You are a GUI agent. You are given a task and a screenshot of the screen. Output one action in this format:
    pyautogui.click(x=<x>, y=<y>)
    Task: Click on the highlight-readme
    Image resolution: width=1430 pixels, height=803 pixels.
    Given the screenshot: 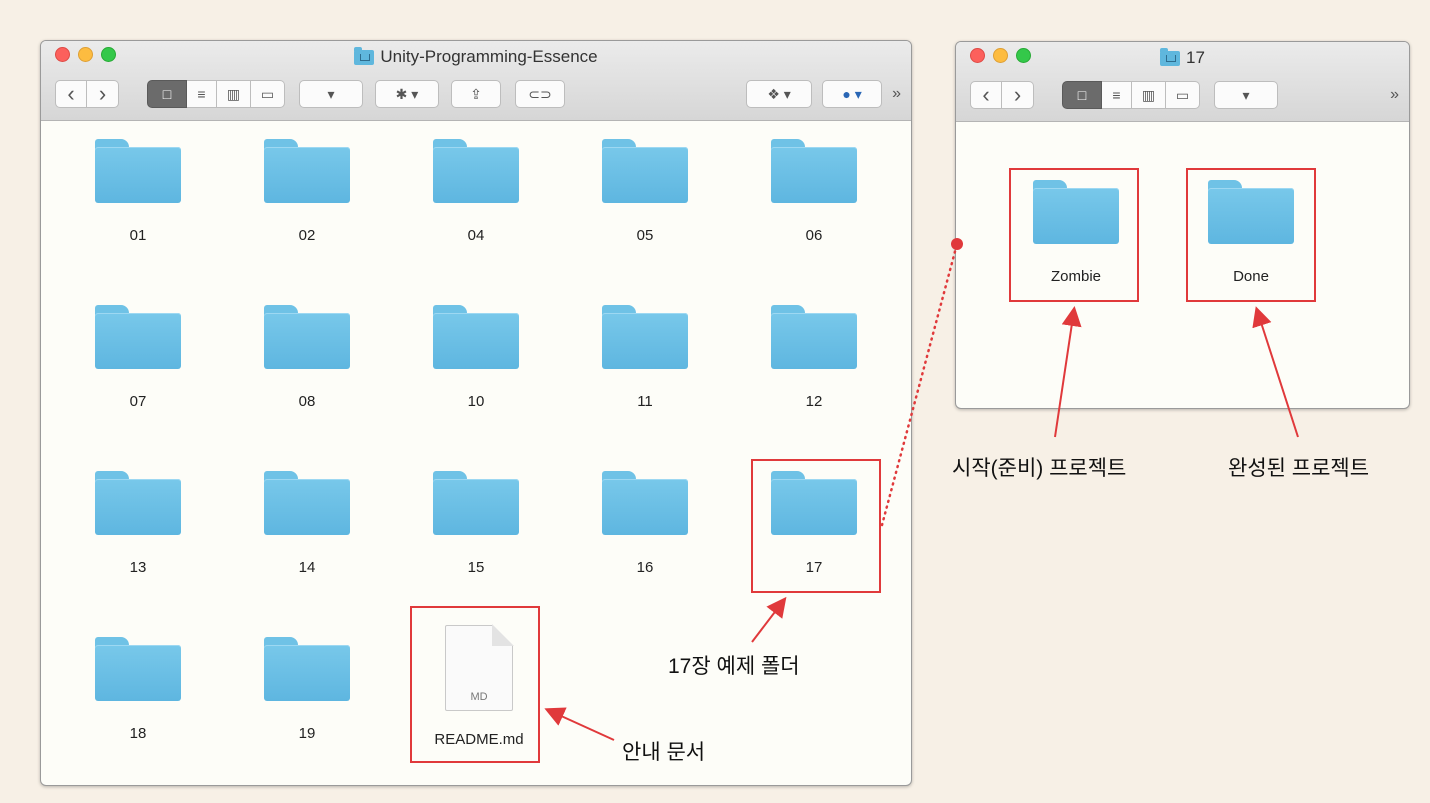 What is the action you would take?
    pyautogui.click(x=475, y=684)
    